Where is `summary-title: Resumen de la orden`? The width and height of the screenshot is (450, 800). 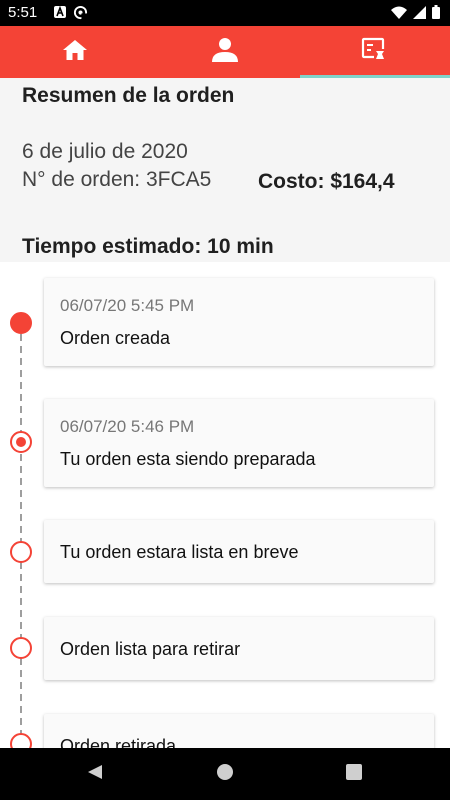
summary-title: Resumen de la orden is located at coordinates (128, 95).